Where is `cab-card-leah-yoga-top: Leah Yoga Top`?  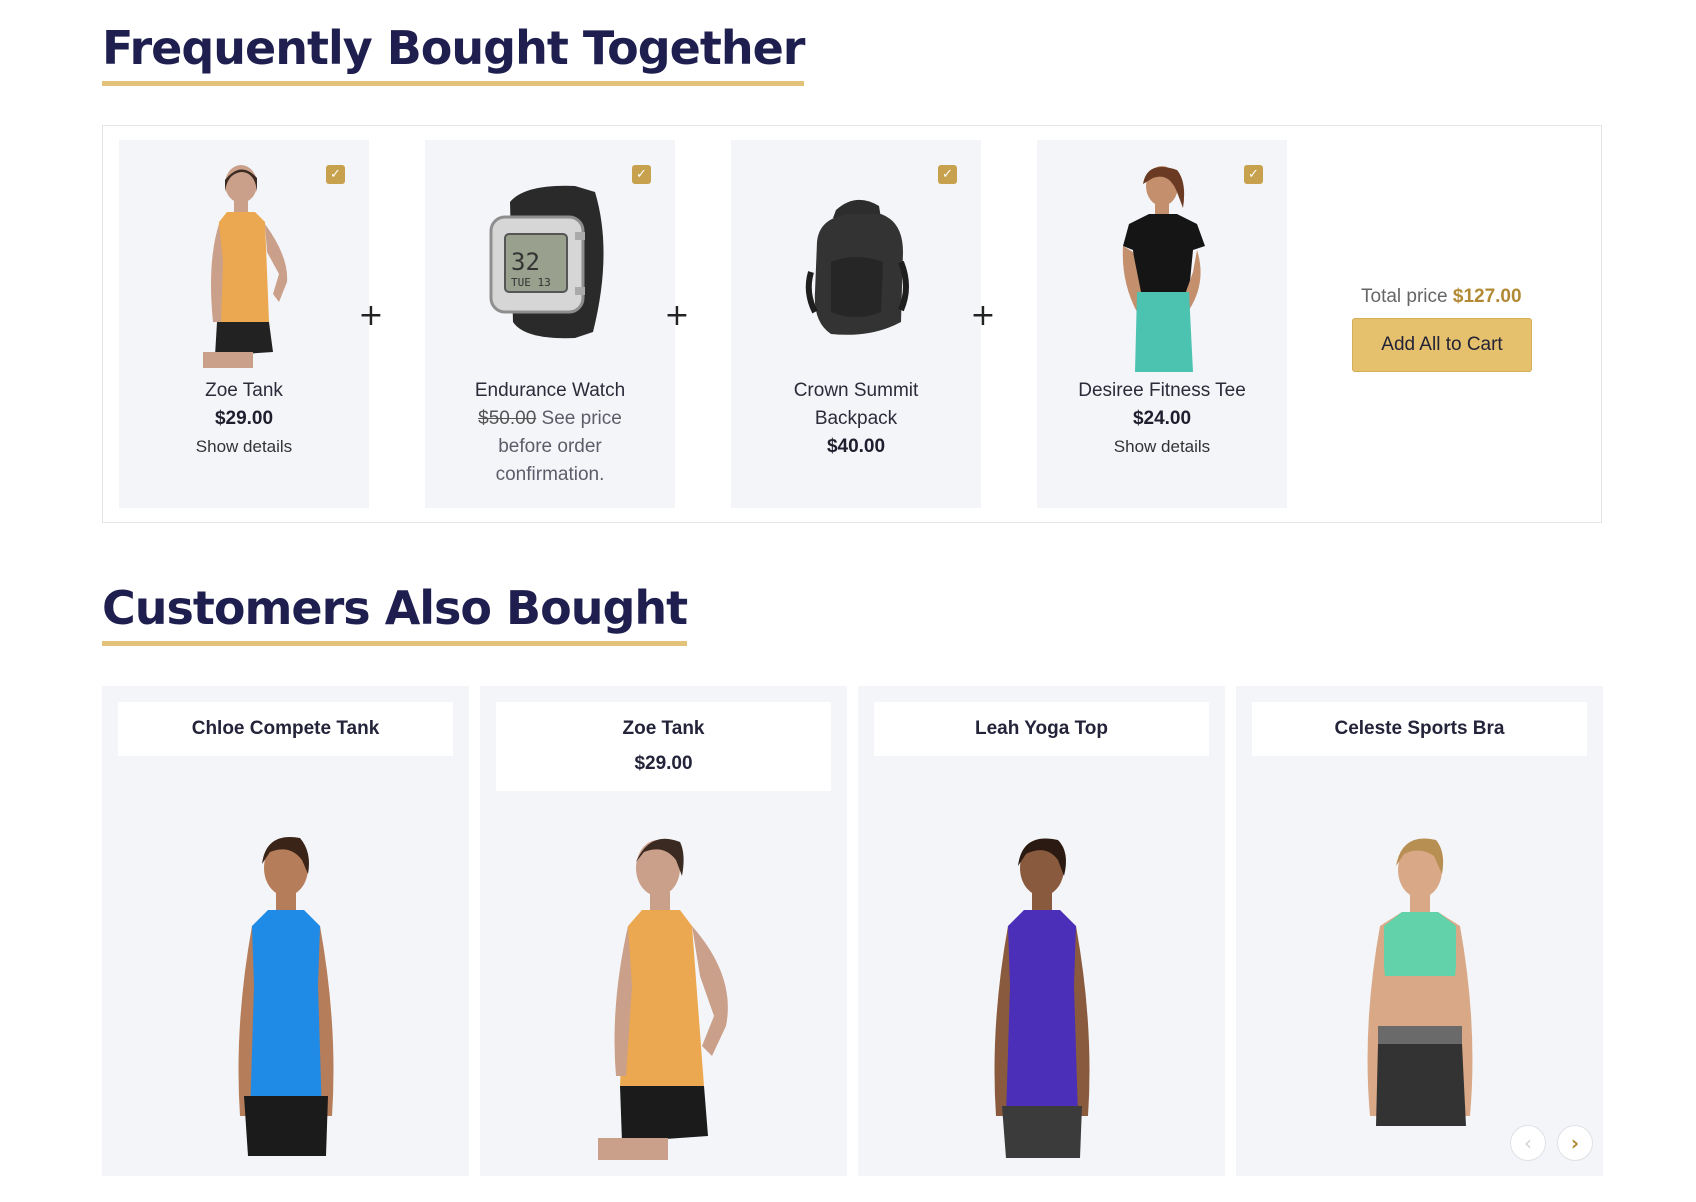
cab-card-leah-yoga-top: Leah Yoga Top is located at coordinates (1041, 931).